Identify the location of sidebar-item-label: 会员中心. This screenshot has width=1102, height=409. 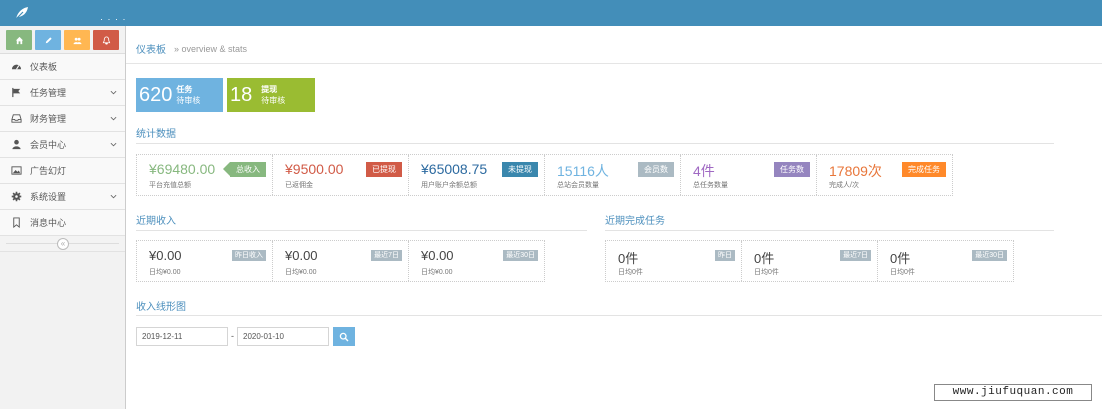
(48, 145).